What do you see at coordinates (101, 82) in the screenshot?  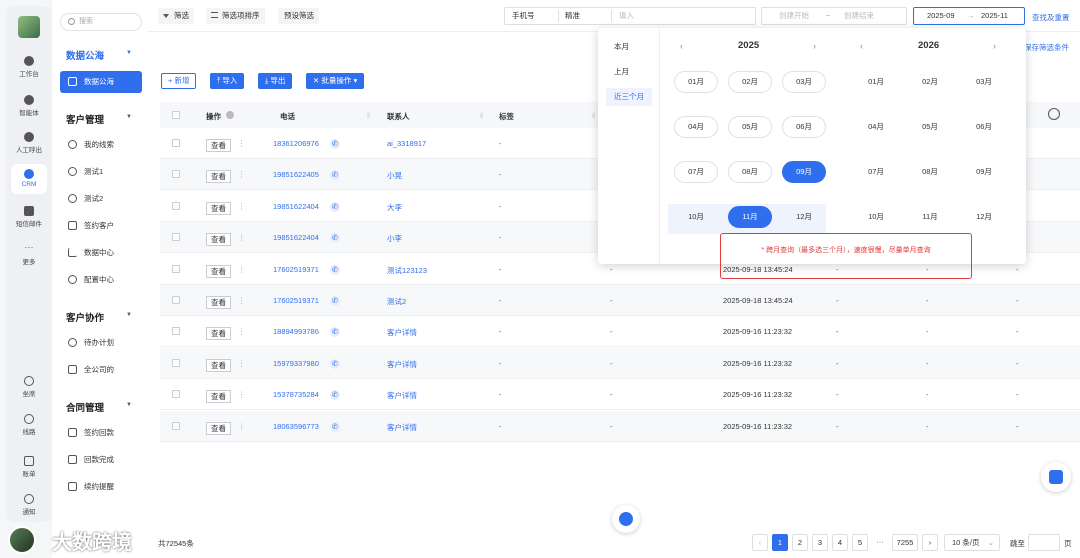 I see `menu-item-data-pool: 数据公海` at bounding box center [101, 82].